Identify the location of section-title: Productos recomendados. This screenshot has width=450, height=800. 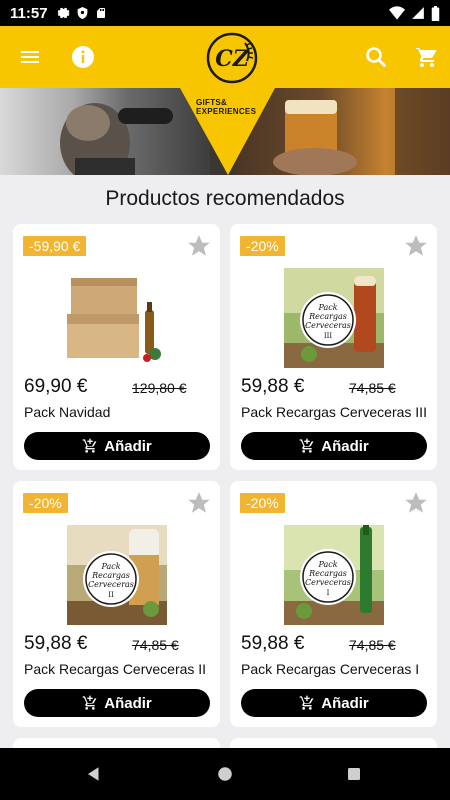
(225, 198).